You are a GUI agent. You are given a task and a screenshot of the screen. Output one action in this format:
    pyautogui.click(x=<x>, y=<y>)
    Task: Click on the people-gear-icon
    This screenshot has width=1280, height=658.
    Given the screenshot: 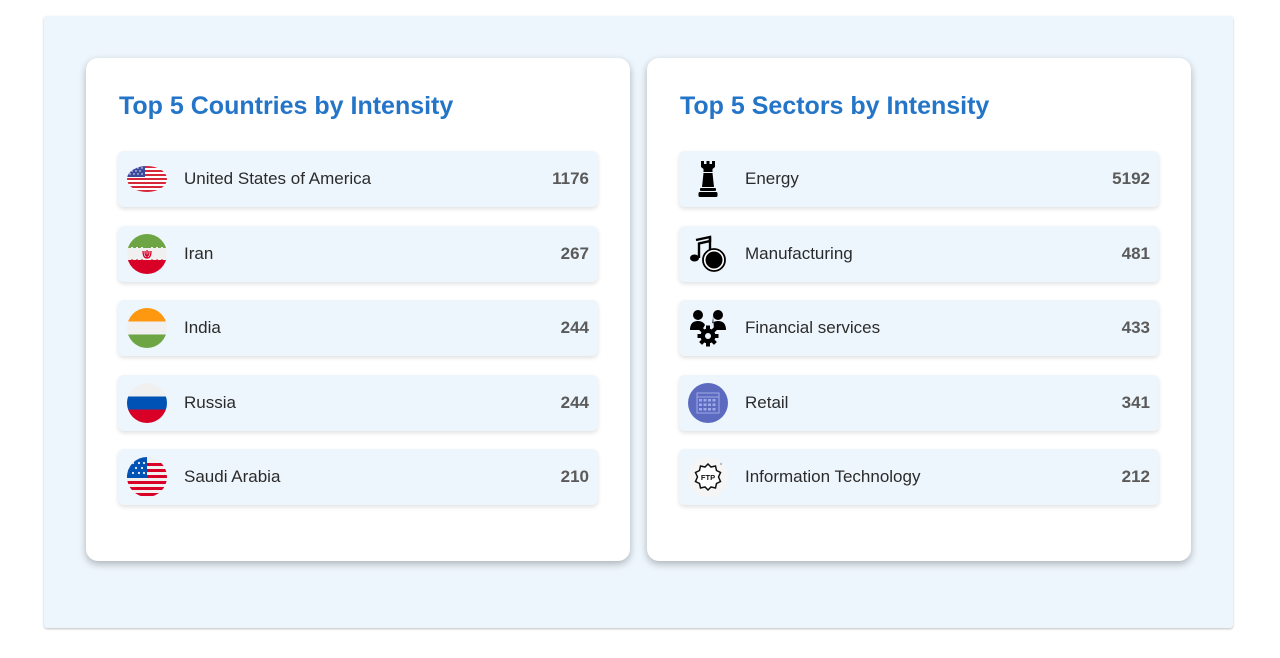 What is the action you would take?
    pyautogui.click(x=708, y=328)
    